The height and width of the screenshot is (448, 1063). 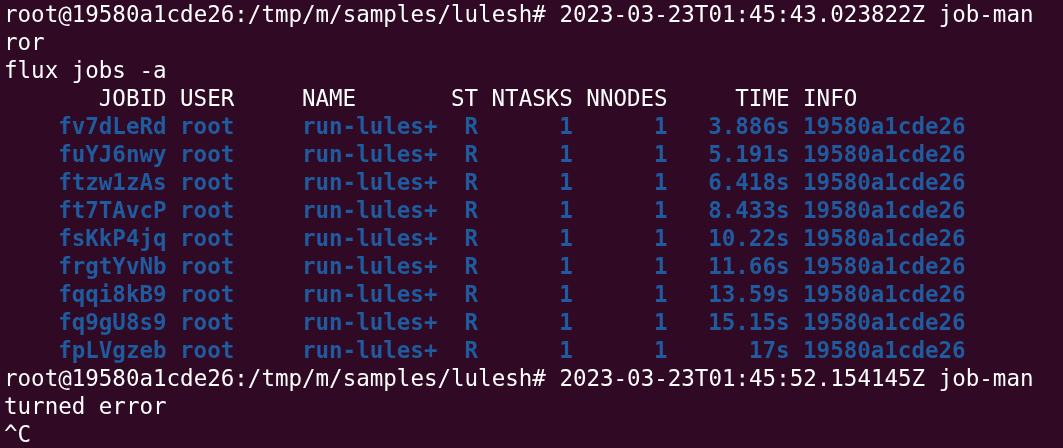 I want to click on column-header: ST, so click(x=464, y=98).